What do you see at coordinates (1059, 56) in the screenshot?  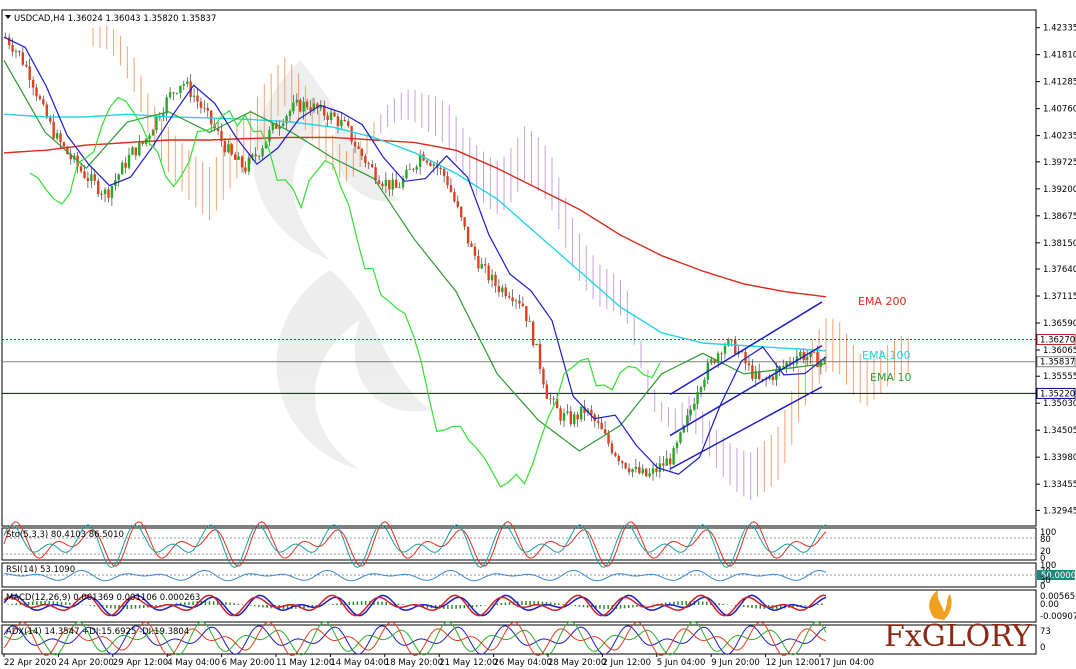 I see `y-tick-label: 1.41810` at bounding box center [1059, 56].